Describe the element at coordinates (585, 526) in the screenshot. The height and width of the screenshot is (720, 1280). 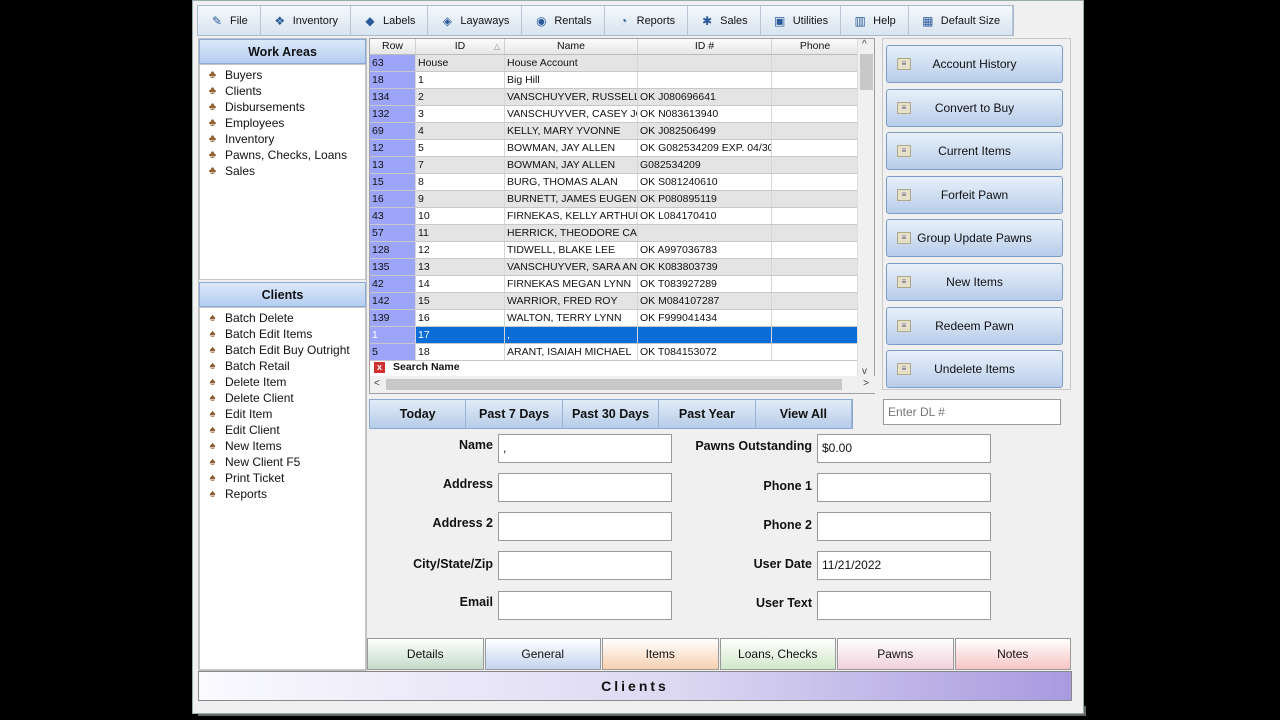
I see `address2-field` at that location.